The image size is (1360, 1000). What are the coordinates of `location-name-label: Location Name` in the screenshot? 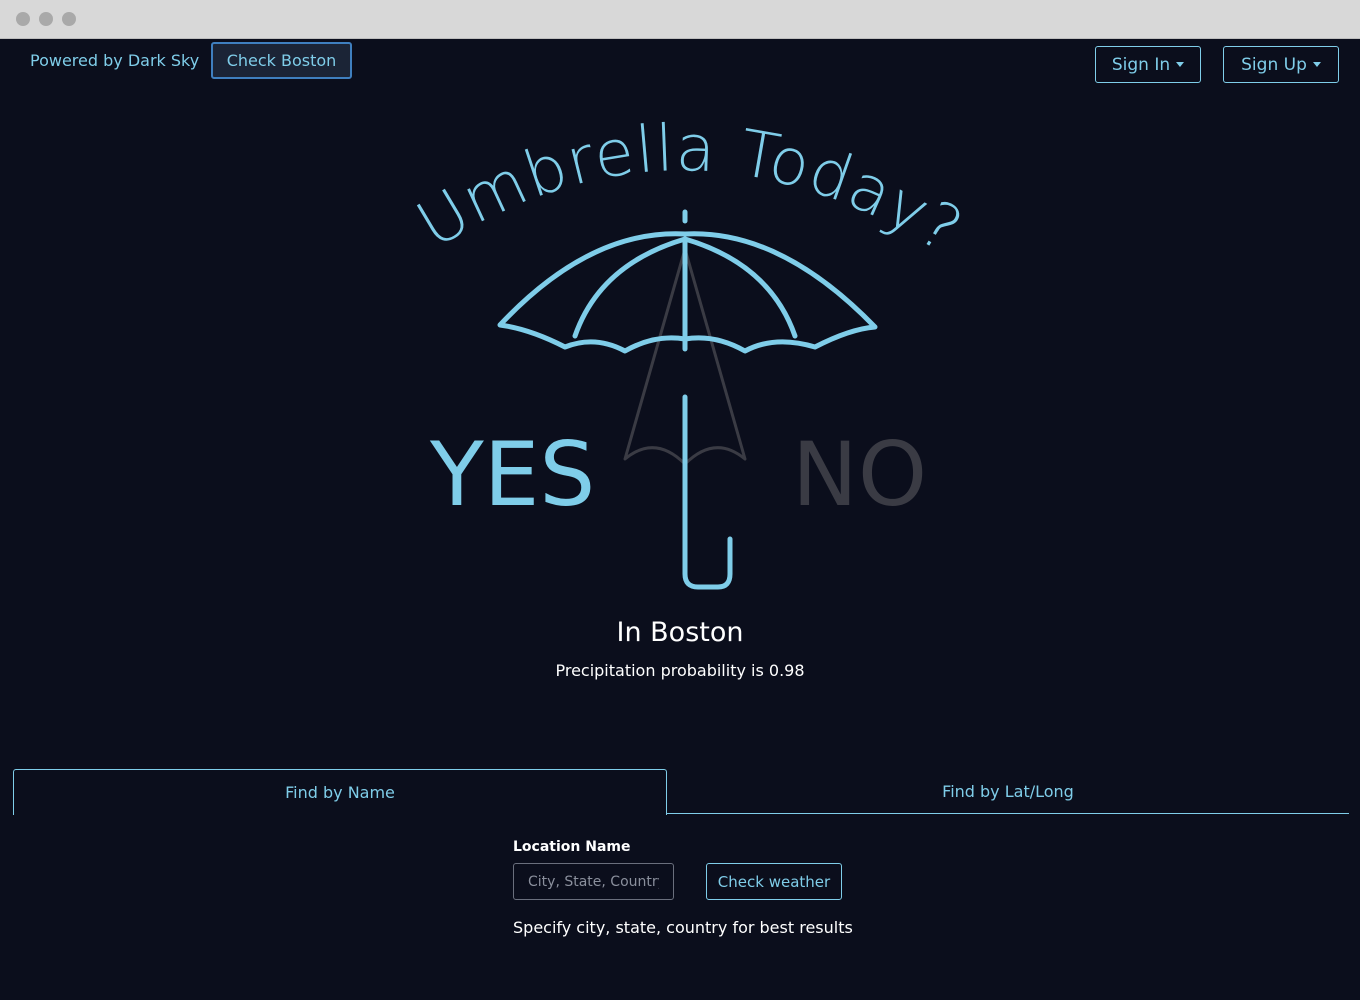 It's located at (572, 847).